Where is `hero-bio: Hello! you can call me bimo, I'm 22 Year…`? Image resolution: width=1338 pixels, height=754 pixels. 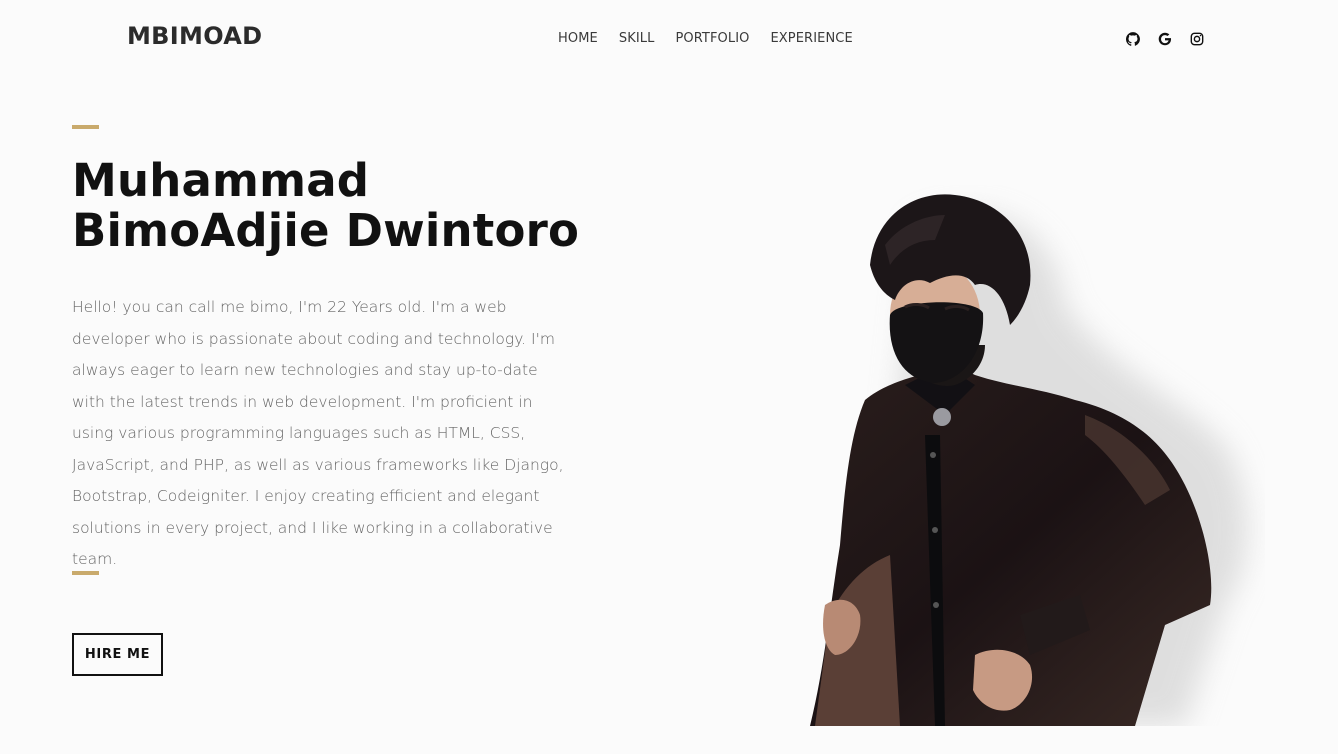 hero-bio: Hello! you can call me bimo, I'm 22 Year… is located at coordinates (318, 433).